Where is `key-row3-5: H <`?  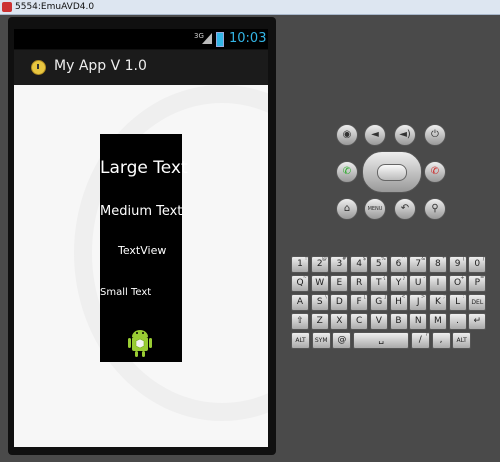
key-row3-5: H < is located at coordinates (398, 302).